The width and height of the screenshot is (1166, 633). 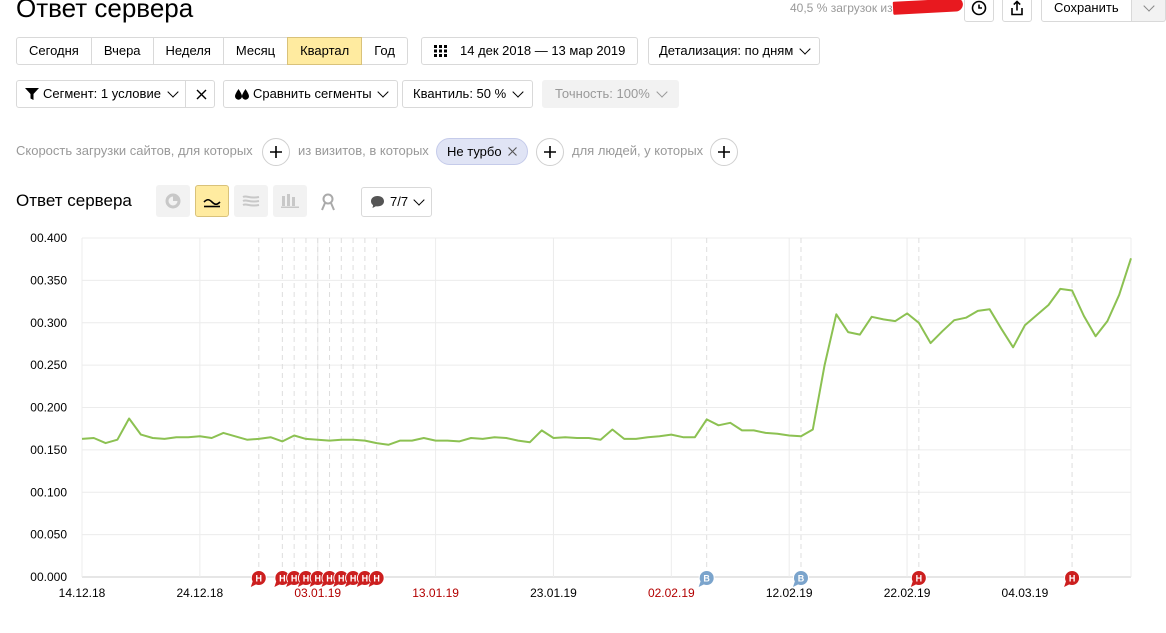 I want to click on period-week-button: Неделя, so click(x=188, y=51).